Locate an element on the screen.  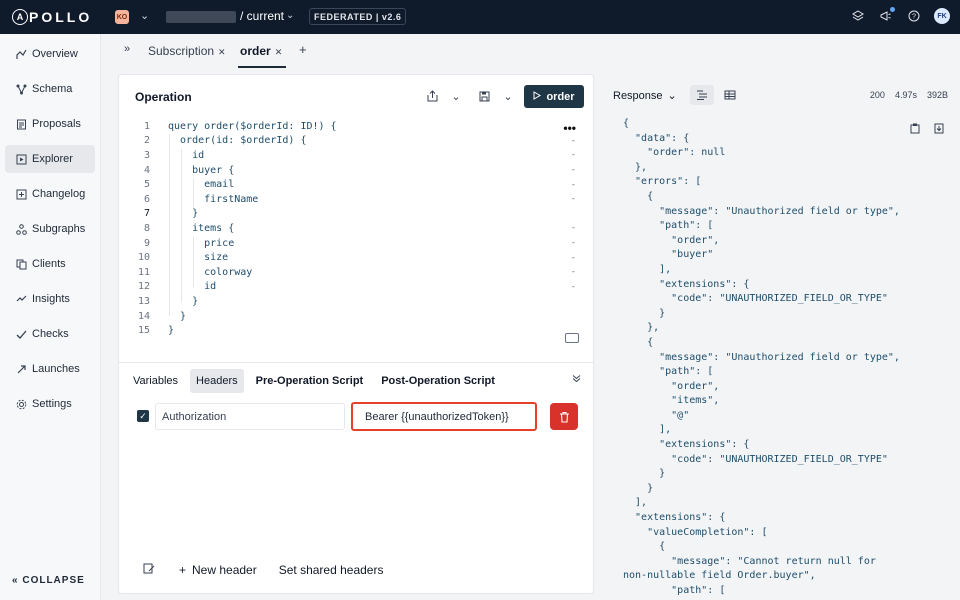
json-view-toggle is located at coordinates (702, 95).